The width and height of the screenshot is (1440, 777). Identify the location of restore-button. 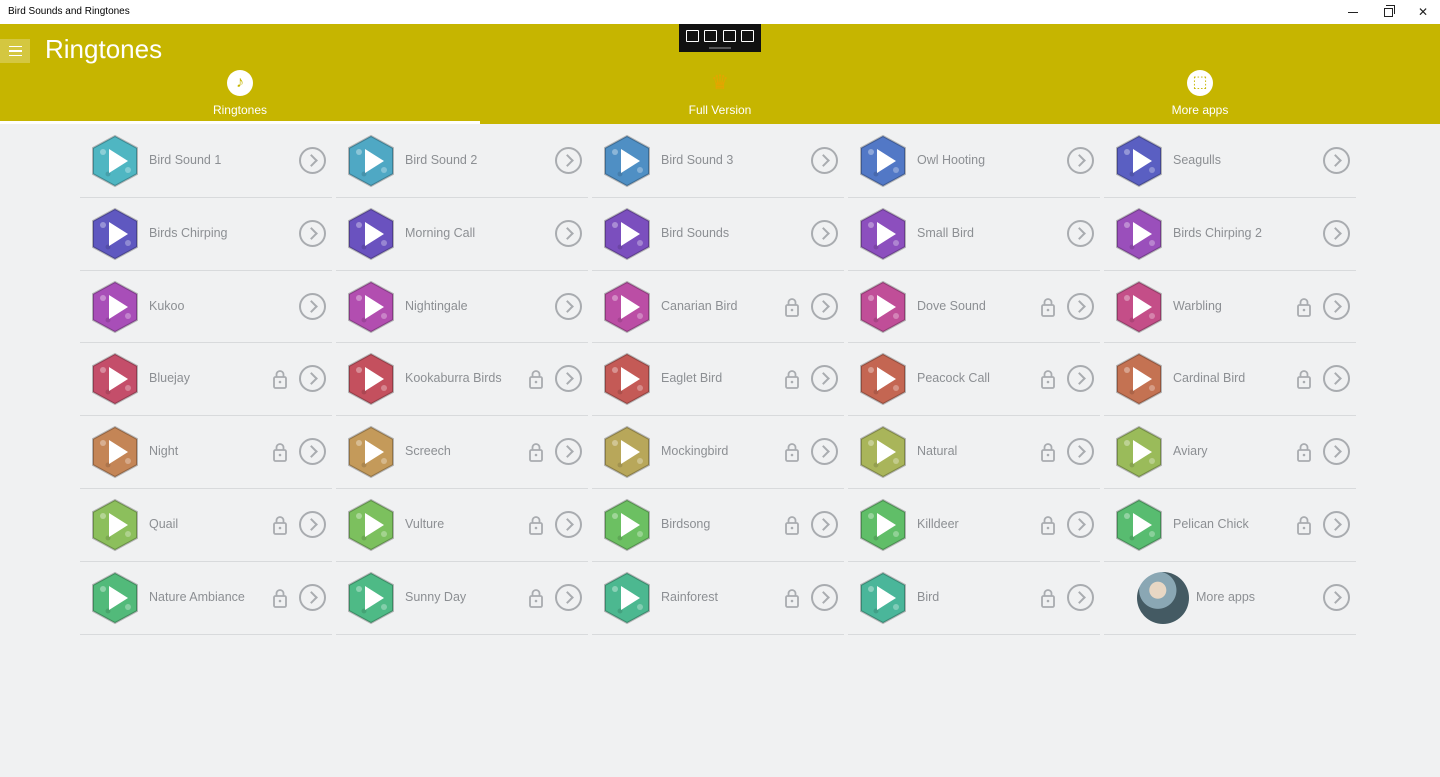
(1388, 12).